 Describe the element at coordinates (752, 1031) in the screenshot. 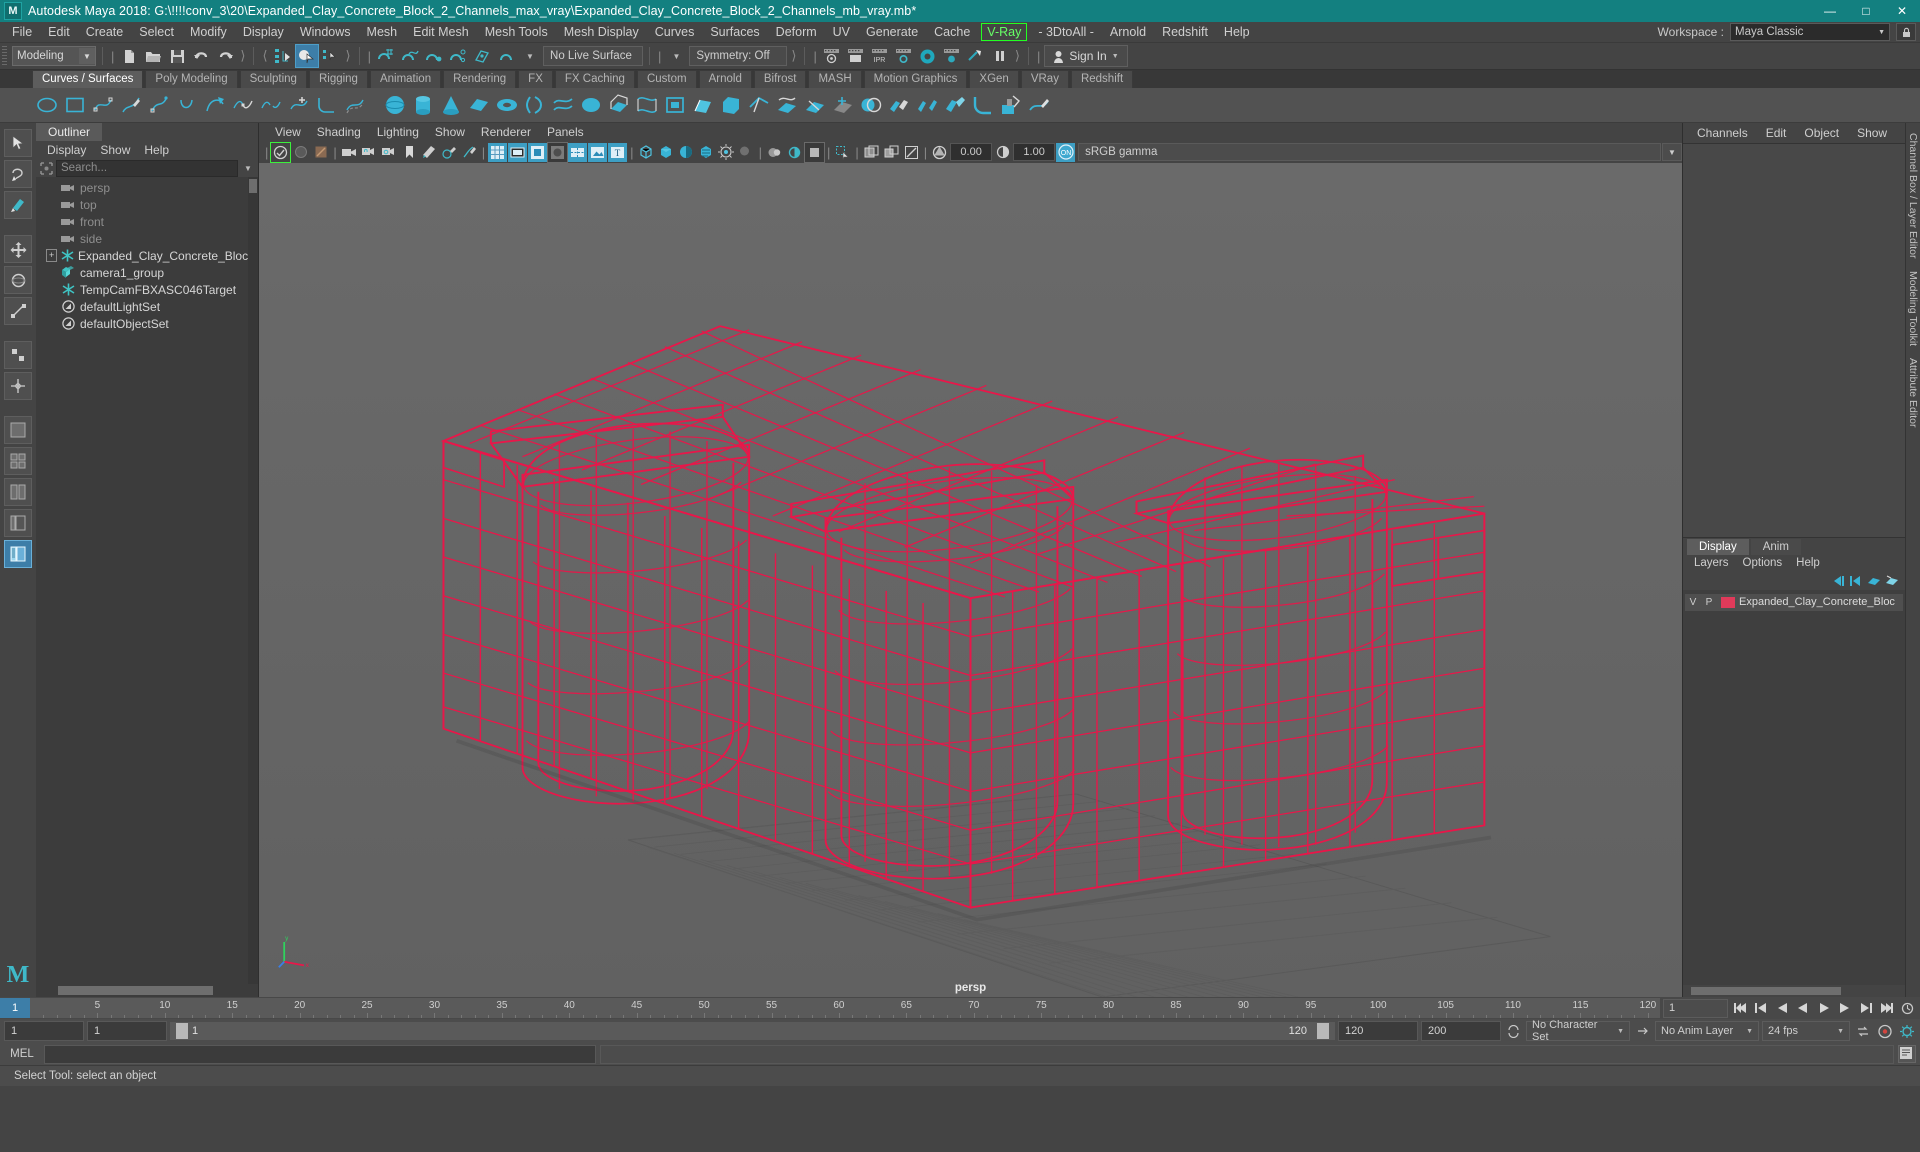

I see `range-slider: 1 120` at that location.